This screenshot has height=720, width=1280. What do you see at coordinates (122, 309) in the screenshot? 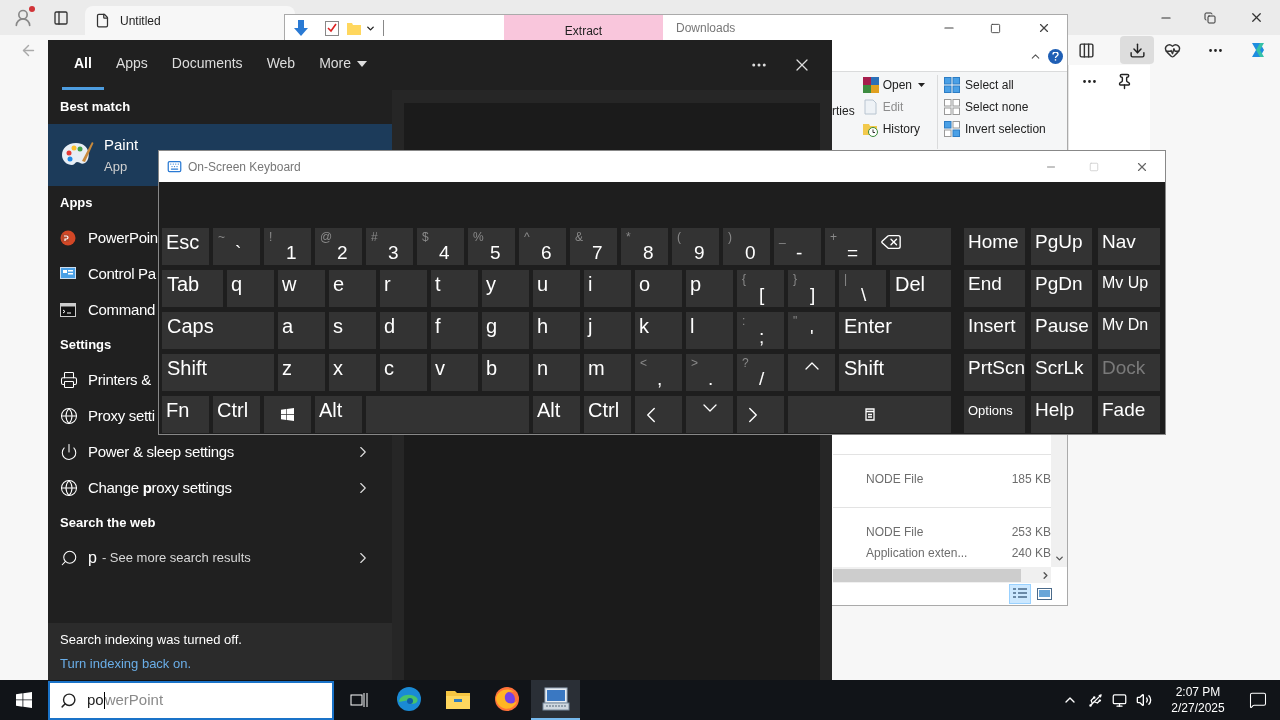
I see `result-title: Command` at bounding box center [122, 309].